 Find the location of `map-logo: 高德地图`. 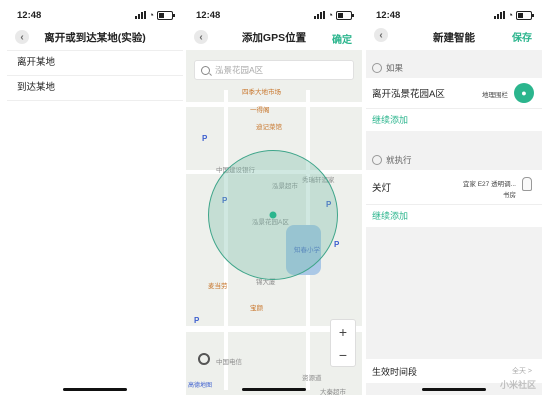

map-logo: 高德地图 is located at coordinates (200, 386).